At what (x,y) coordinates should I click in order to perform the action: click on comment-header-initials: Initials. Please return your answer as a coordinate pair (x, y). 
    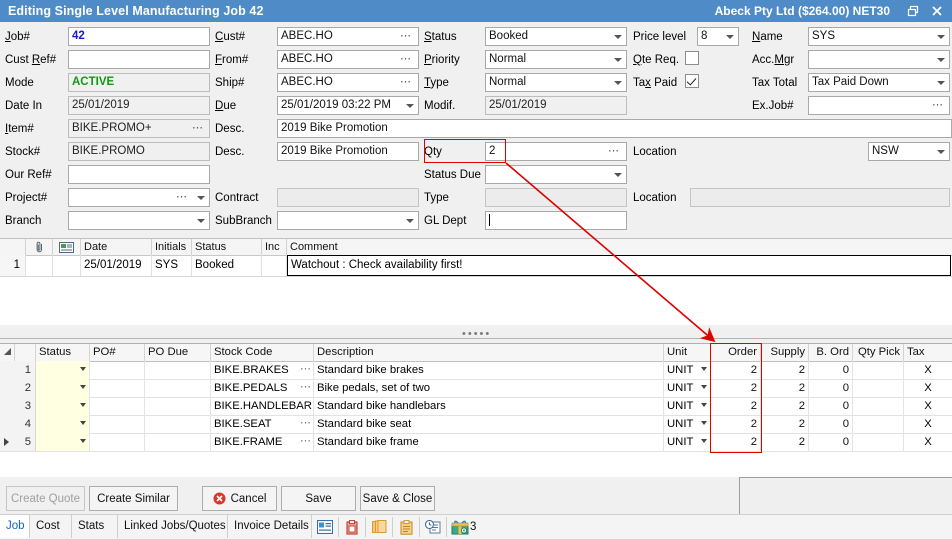
    Looking at the image, I should click on (172, 247).